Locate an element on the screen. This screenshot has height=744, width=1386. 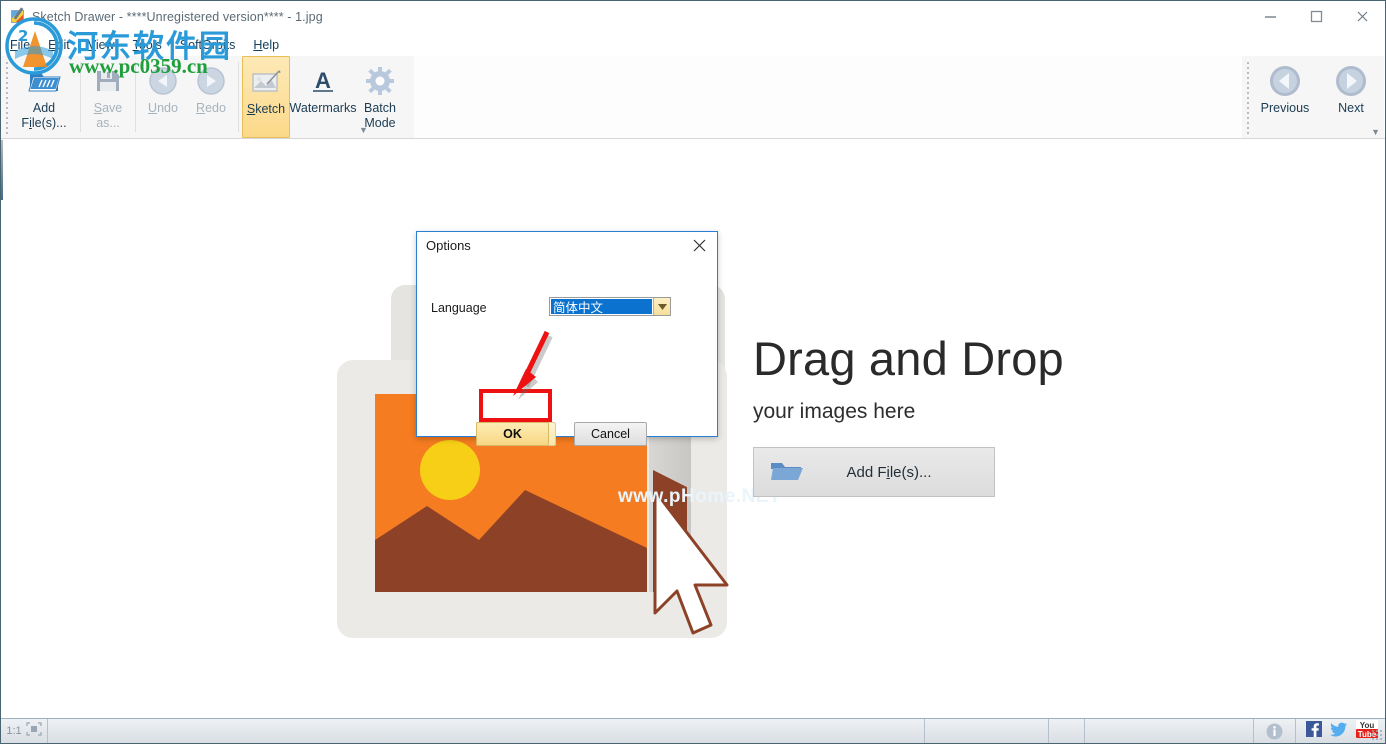
ribbon-grip-right is located at coordinates (1248, 97).